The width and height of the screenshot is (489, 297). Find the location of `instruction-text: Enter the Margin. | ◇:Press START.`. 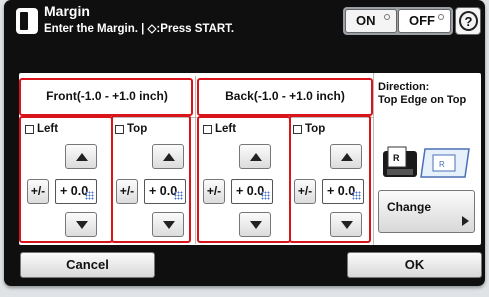

instruction-text: Enter the Margin. | ◇:Press START. is located at coordinates (139, 29).